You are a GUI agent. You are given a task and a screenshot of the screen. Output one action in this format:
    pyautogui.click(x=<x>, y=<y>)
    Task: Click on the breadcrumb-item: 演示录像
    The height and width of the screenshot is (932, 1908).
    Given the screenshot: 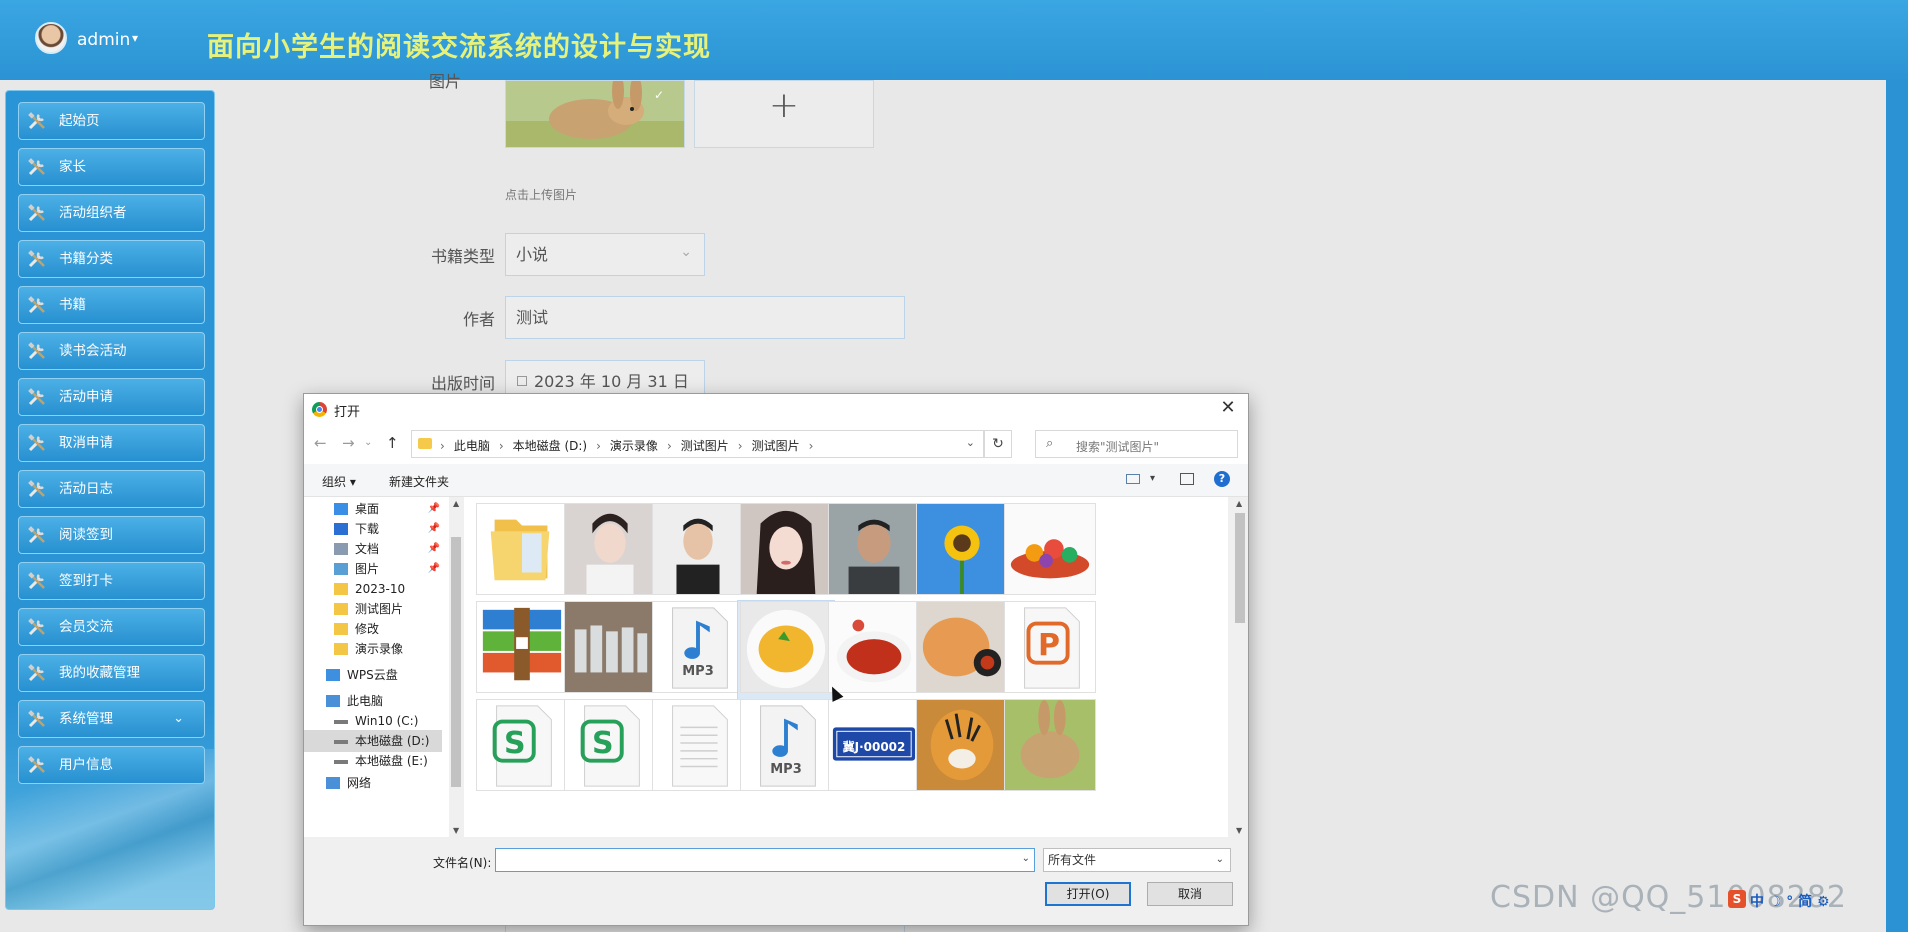 What is the action you would take?
    pyautogui.click(x=634, y=446)
    